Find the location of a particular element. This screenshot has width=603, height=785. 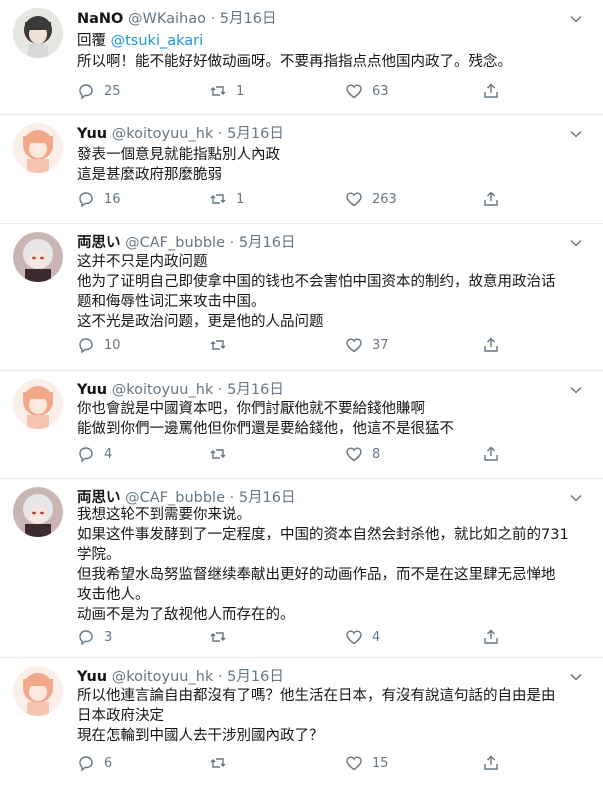

share-icon is located at coordinates (491, 344).